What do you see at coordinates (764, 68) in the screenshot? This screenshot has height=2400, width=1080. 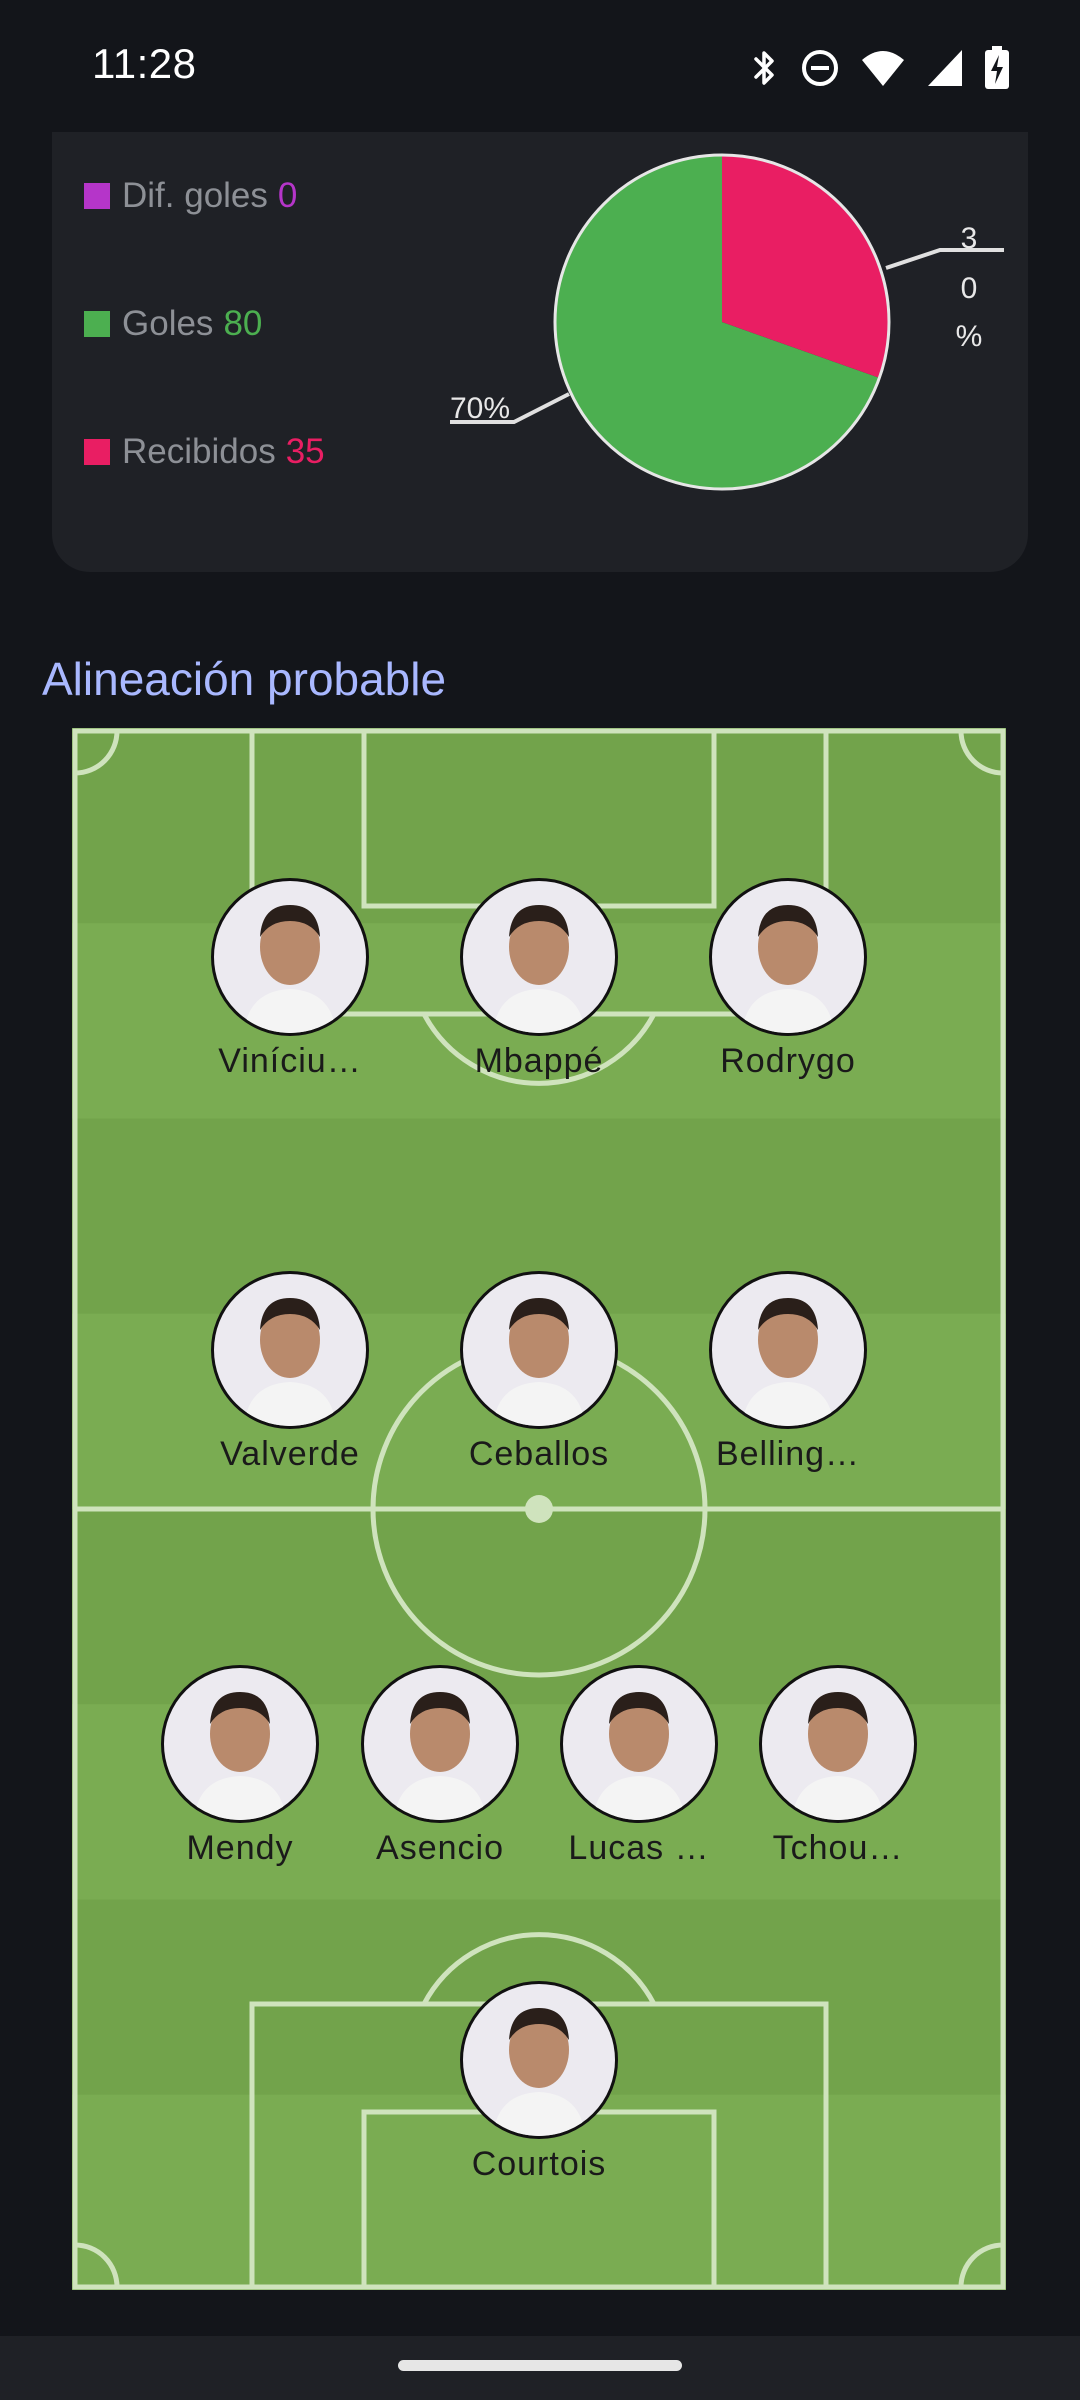 I see `bluetooth-icon` at bounding box center [764, 68].